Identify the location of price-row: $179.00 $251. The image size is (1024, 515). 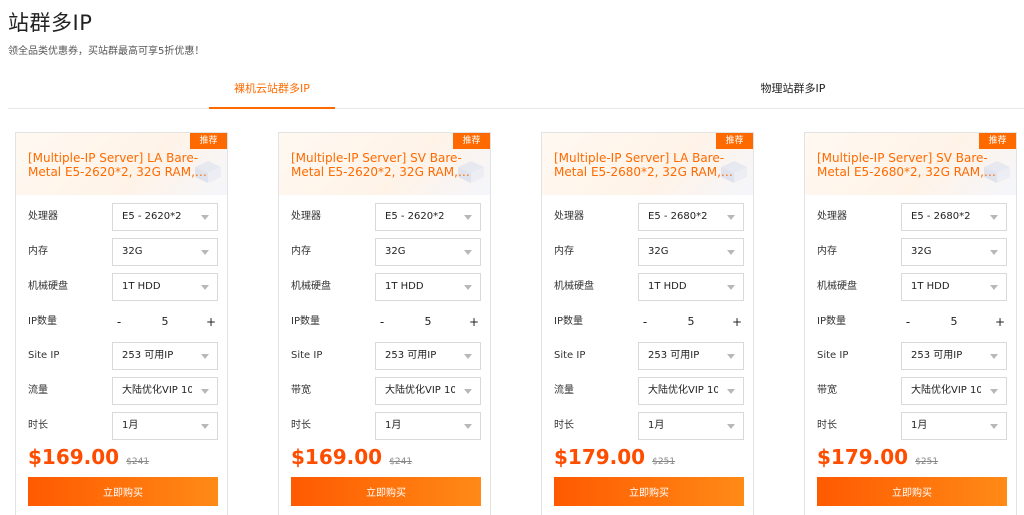
(877, 458).